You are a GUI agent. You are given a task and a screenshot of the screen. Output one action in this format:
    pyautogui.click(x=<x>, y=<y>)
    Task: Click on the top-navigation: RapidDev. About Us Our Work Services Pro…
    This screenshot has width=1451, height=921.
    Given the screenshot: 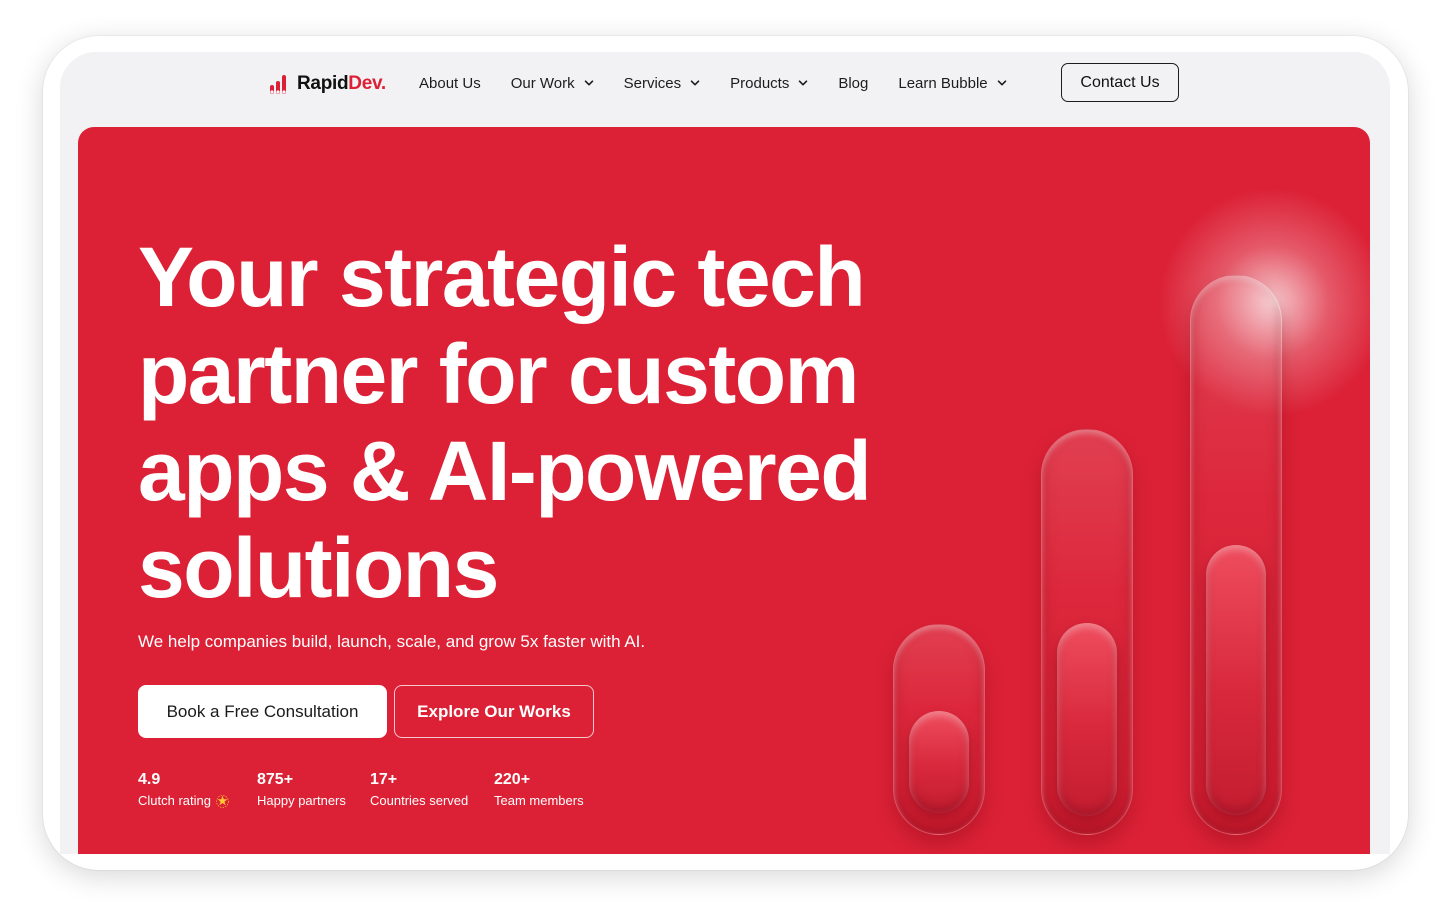 What is the action you would take?
    pyautogui.click(x=725, y=89)
    